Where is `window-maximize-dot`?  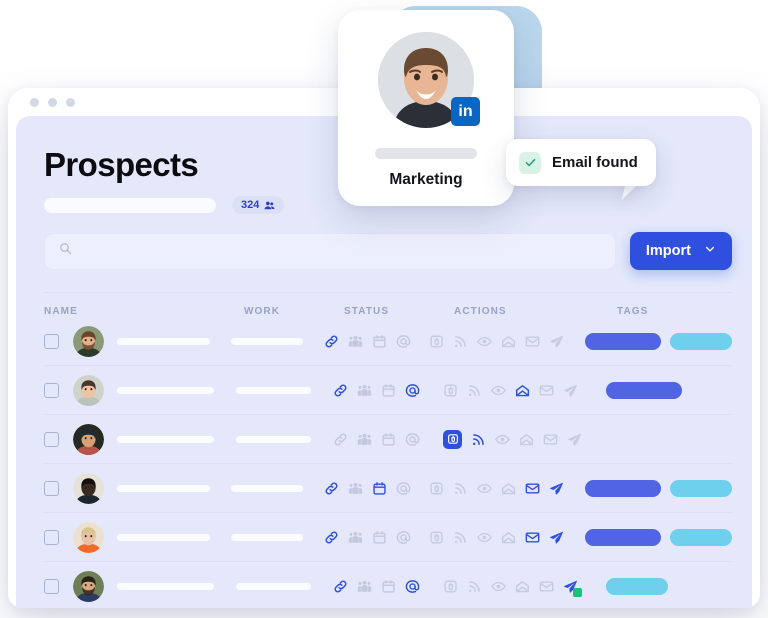 window-maximize-dot is located at coordinates (70, 102).